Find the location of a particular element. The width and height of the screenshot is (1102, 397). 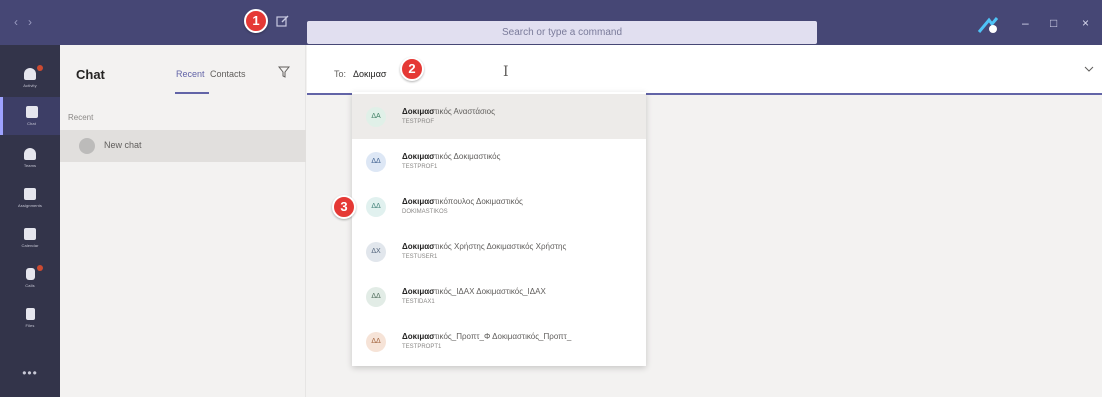

suggestion-username: DOKIMASTIKOS is located at coordinates (425, 212).